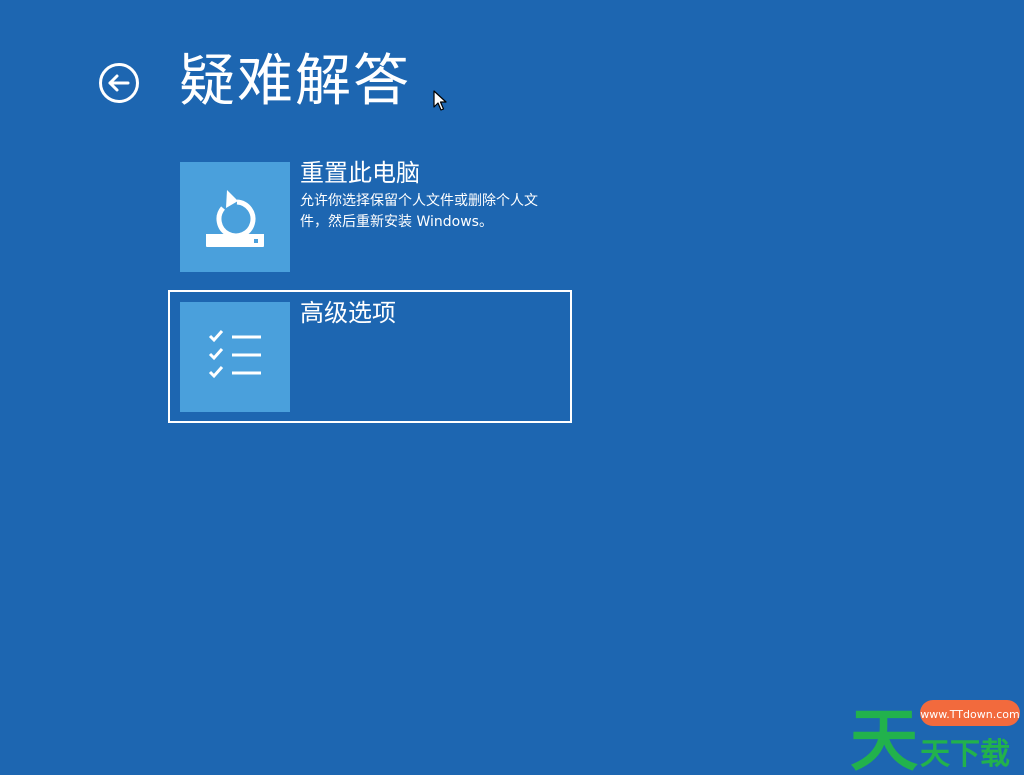 Image resolution: width=1024 pixels, height=775 pixels. Describe the element at coordinates (936, 733) in the screenshot. I see `brand-logo: 天 www.TTdown.com 天下载` at that location.